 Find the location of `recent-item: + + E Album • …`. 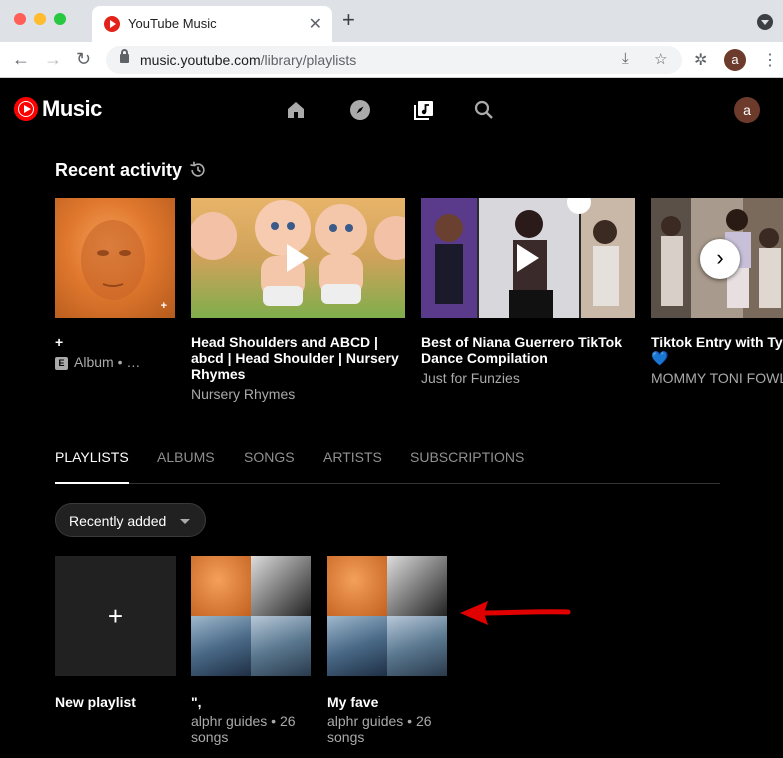

recent-item: + + E Album • … is located at coordinates (115, 284).